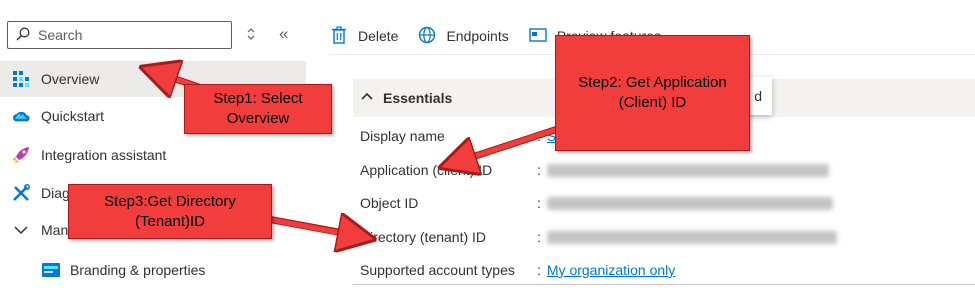 This screenshot has width=975, height=288. Describe the element at coordinates (70, 79) in the screenshot. I see `sidebar-item-label: Overview` at that location.